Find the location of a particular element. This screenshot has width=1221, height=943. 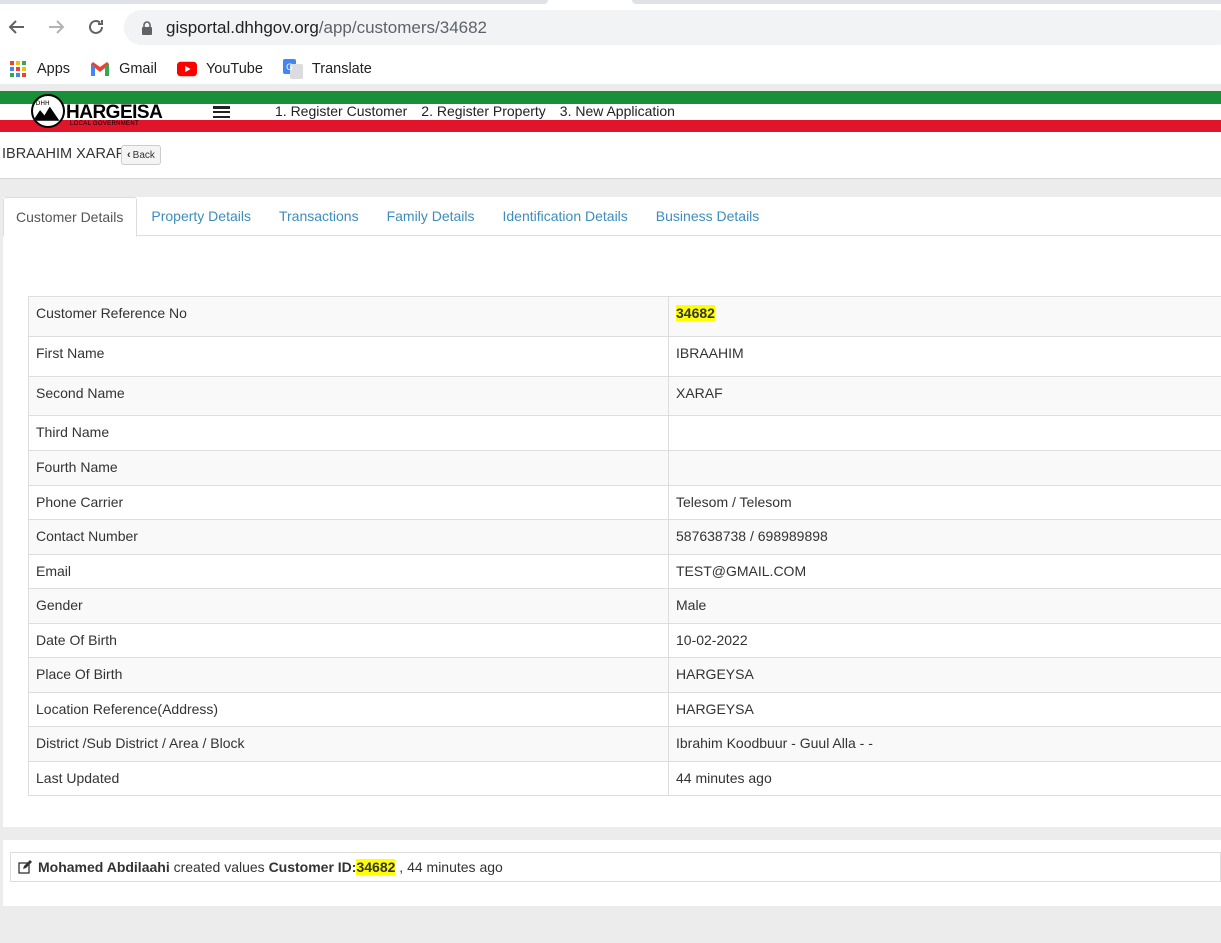

table-row: Place Of Birth HARGEYSA is located at coordinates (624, 675).